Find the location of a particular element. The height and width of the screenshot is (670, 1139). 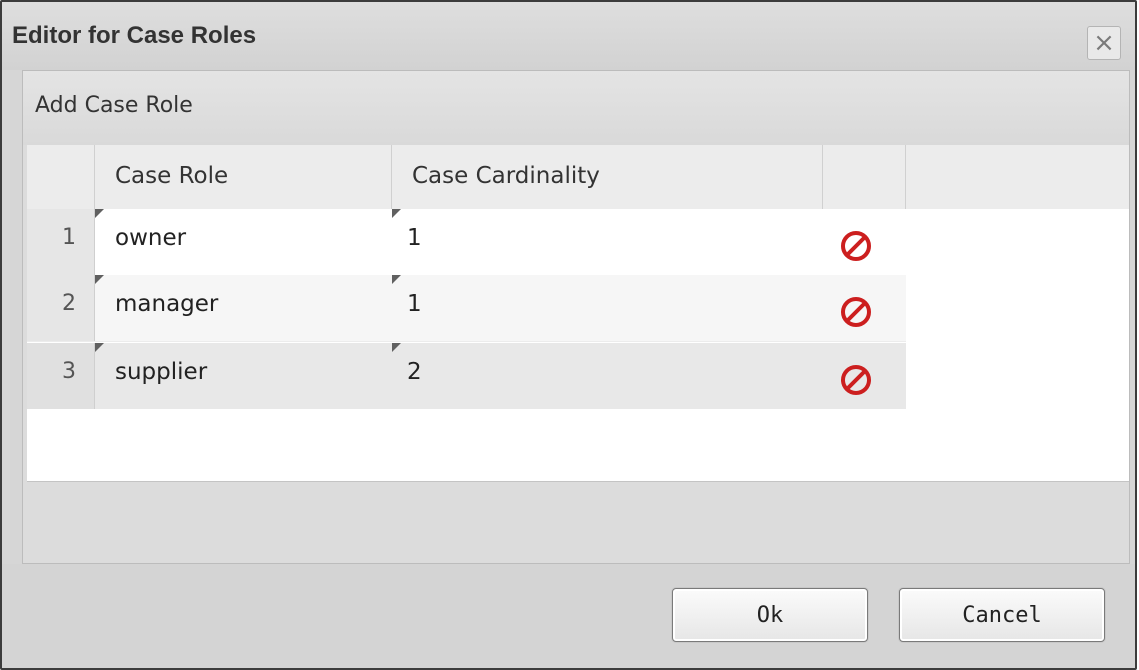

dialog-title: Editor for Case Roles is located at coordinates (134, 35).